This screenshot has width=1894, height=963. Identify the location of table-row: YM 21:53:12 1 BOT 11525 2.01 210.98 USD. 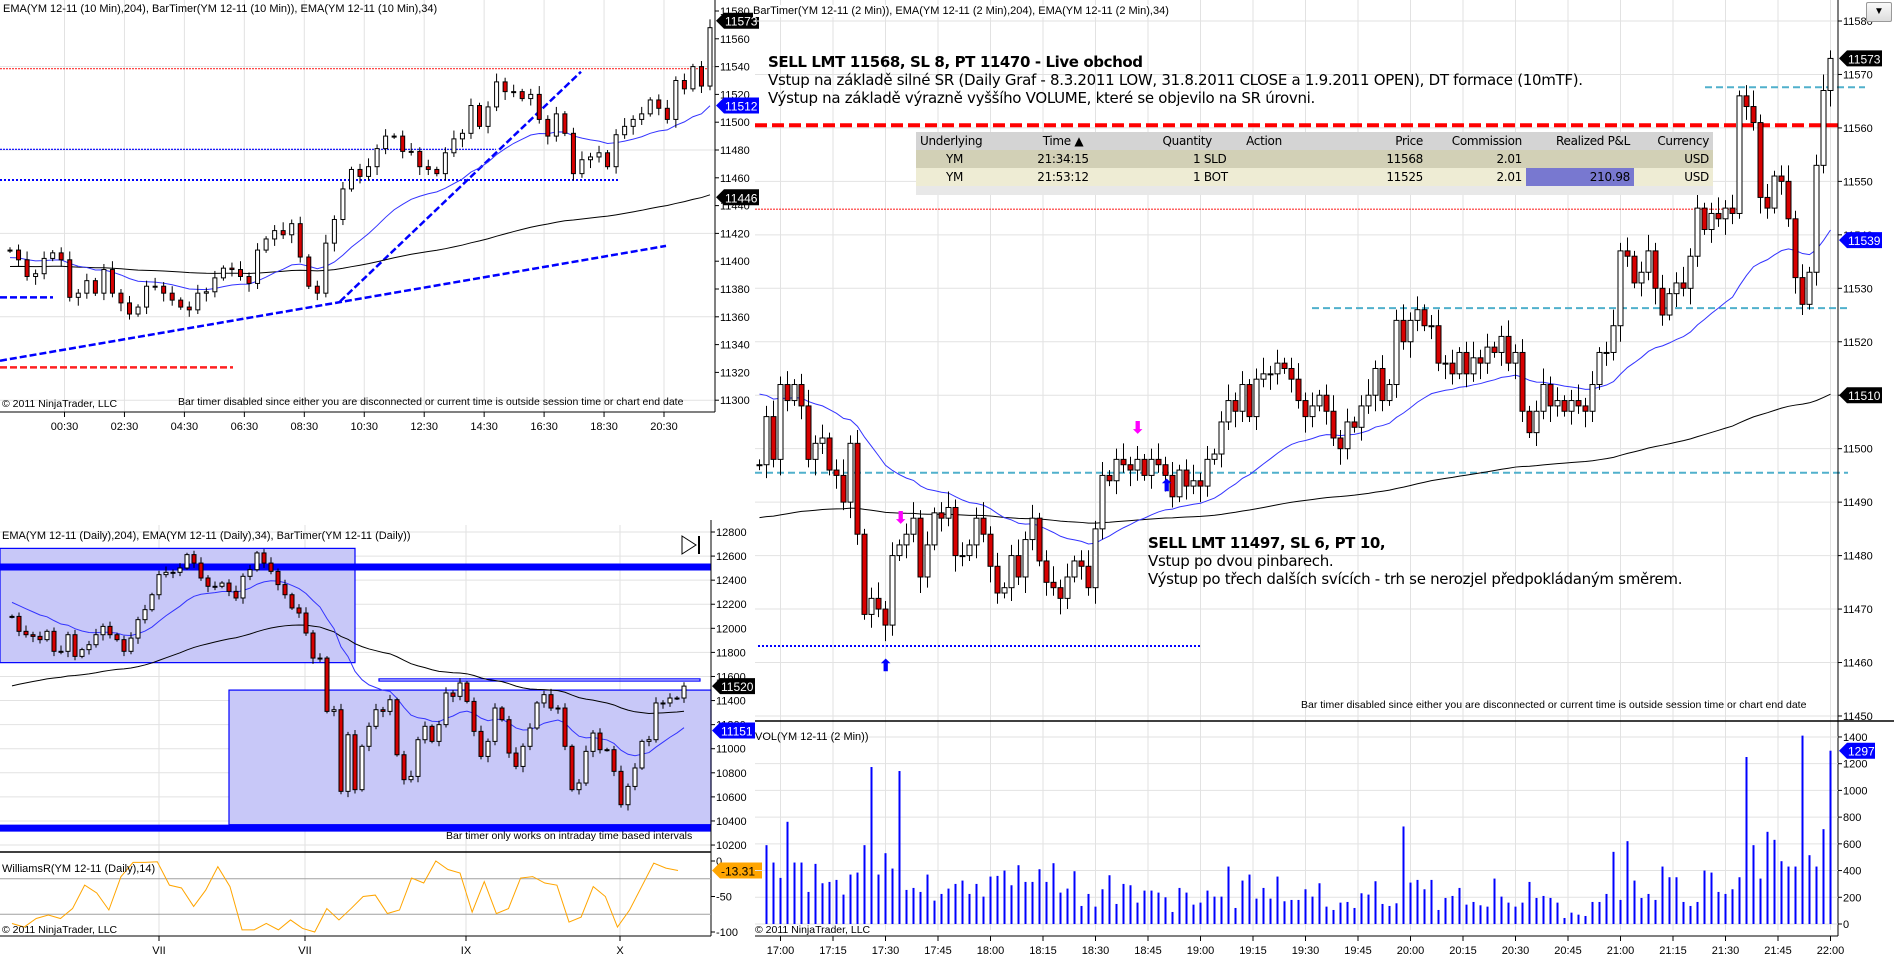
(1314, 177).